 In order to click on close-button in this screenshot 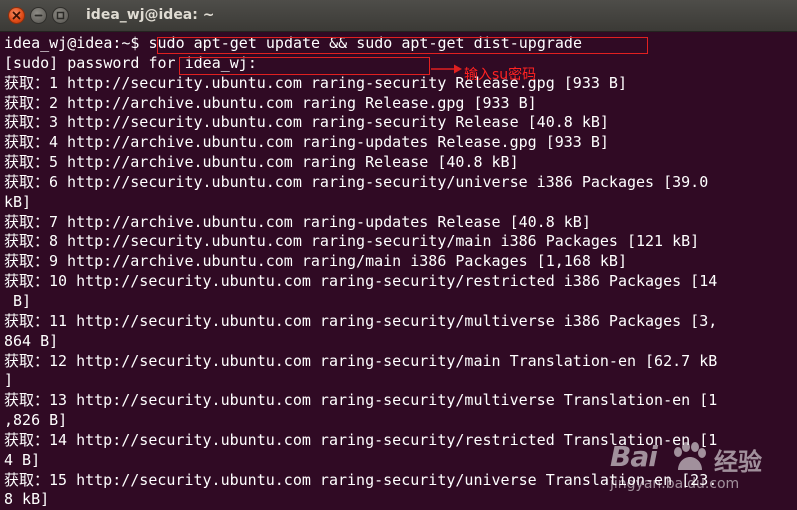, I will do `click(16, 15)`.